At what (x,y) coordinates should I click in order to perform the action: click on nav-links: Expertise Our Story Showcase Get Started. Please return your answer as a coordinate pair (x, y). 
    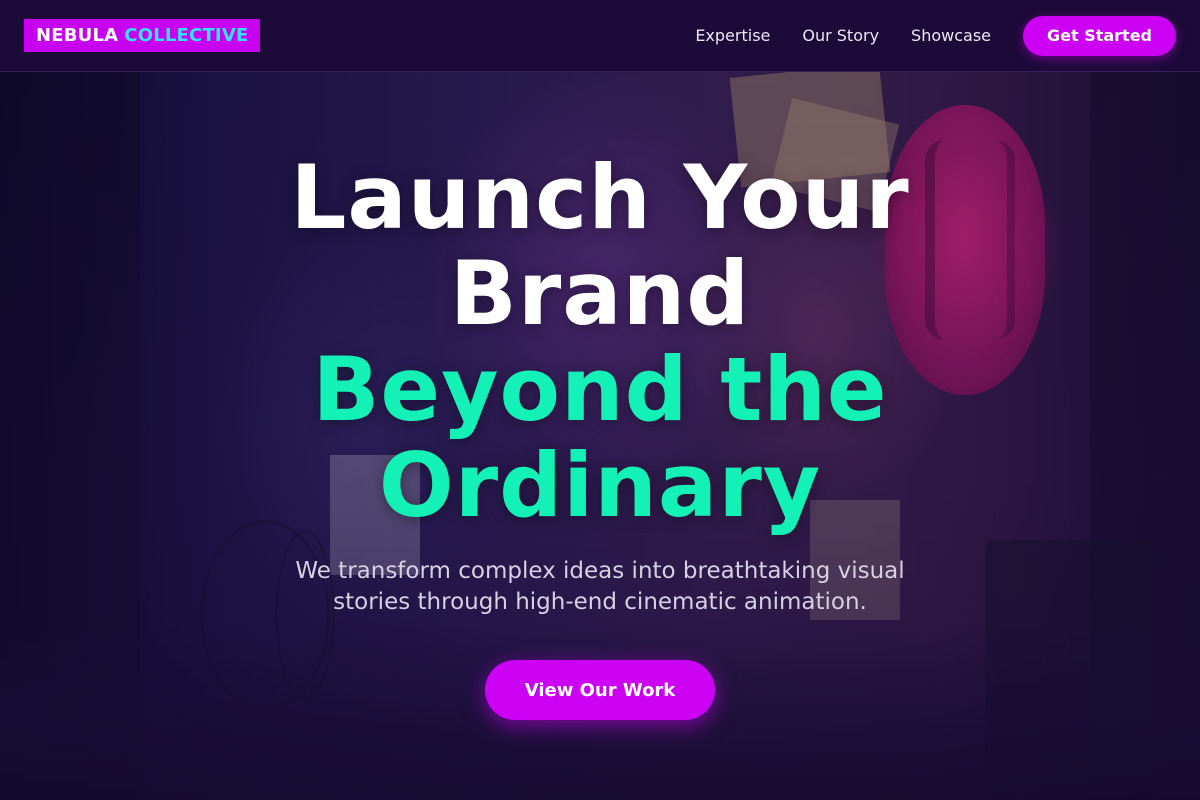
    Looking at the image, I should click on (935, 35).